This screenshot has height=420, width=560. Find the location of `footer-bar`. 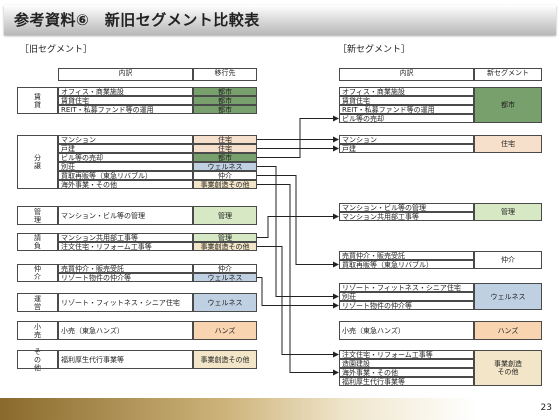

footer-bar is located at coordinates (280, 409).